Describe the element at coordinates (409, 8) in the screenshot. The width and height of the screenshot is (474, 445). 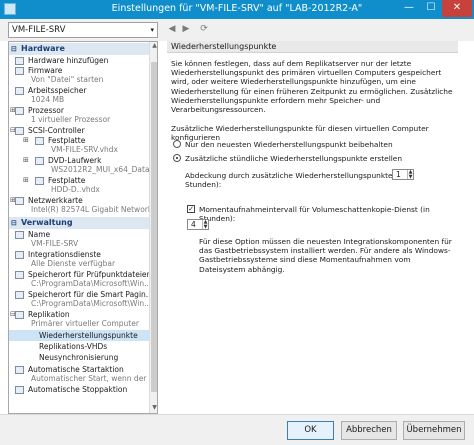
I see `minimize-button: —` at that location.